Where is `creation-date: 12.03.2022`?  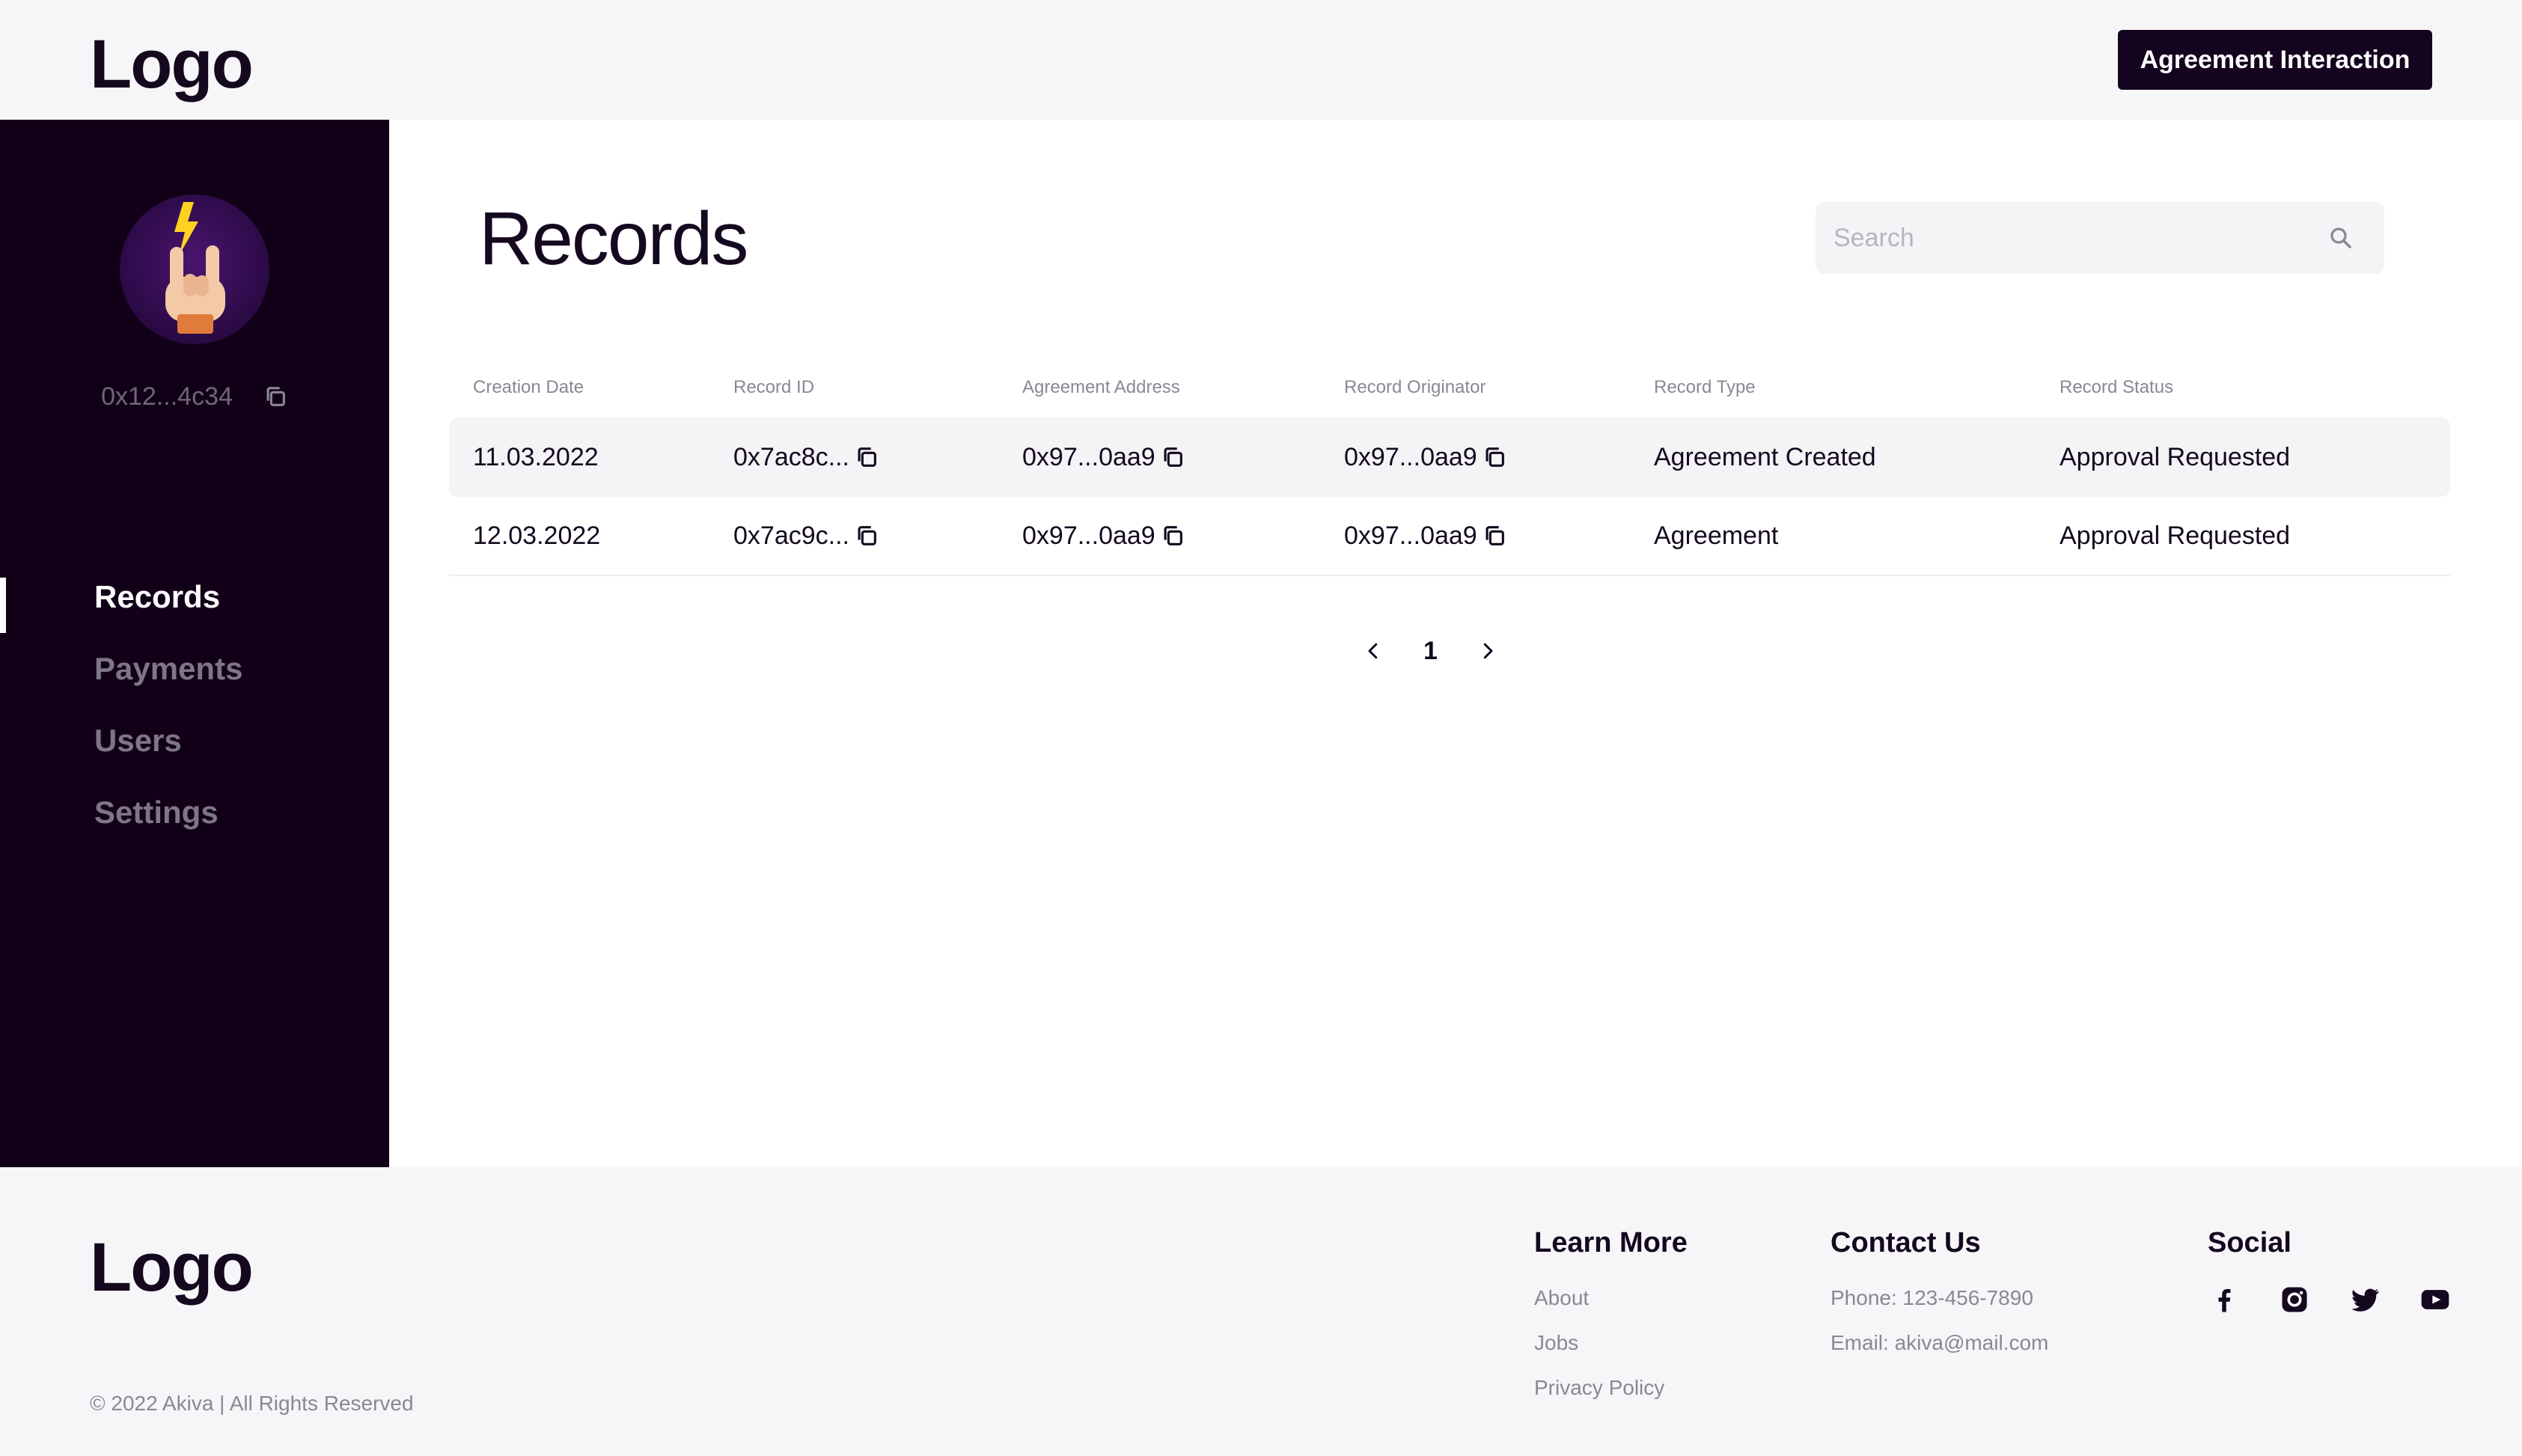
creation-date: 12.03.2022 is located at coordinates (537, 535).